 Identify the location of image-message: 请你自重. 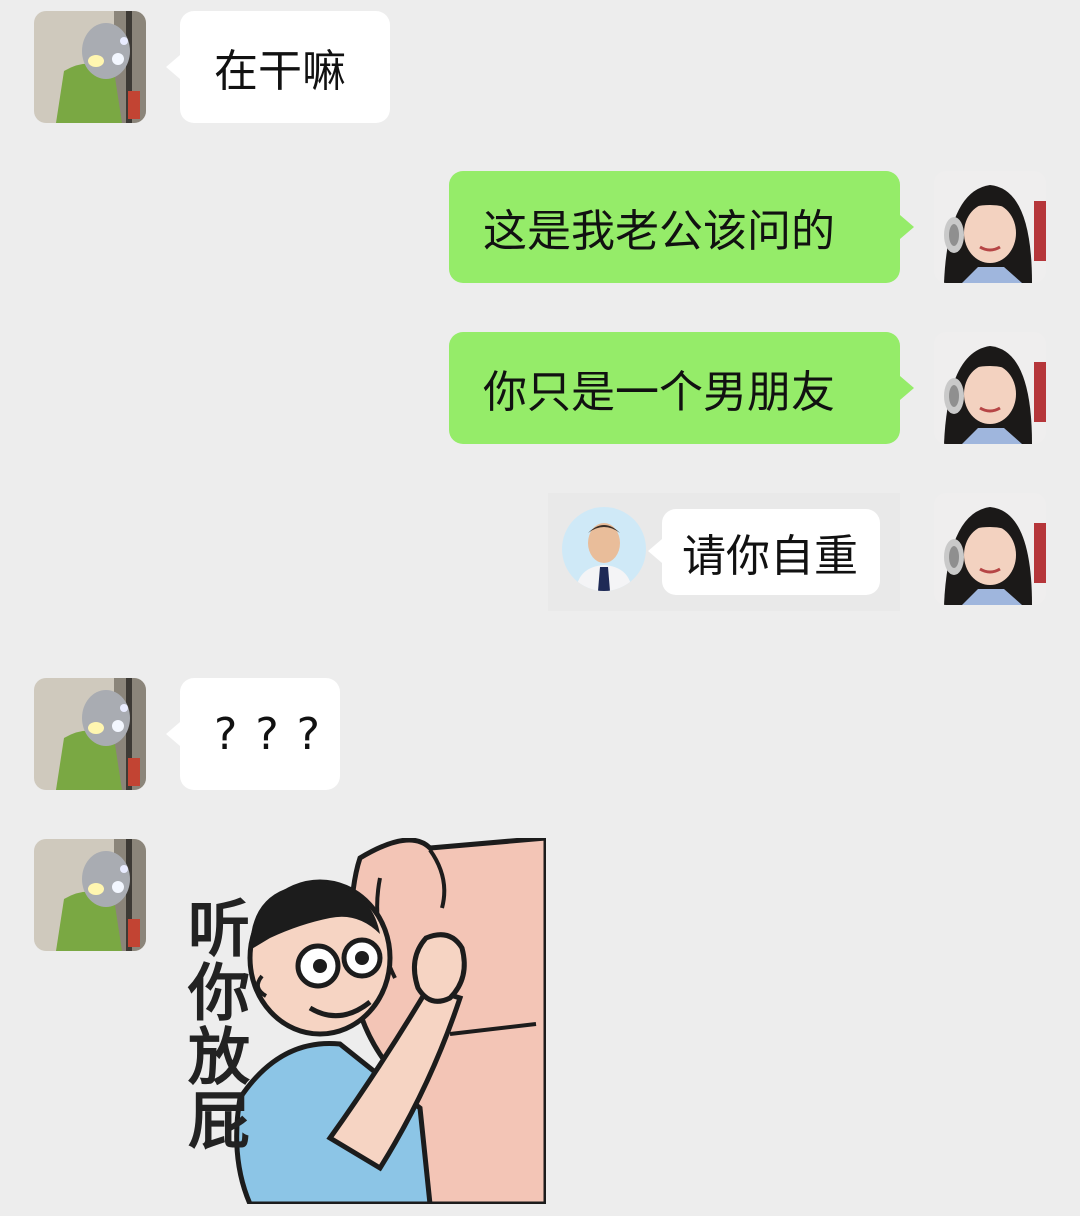
(724, 552).